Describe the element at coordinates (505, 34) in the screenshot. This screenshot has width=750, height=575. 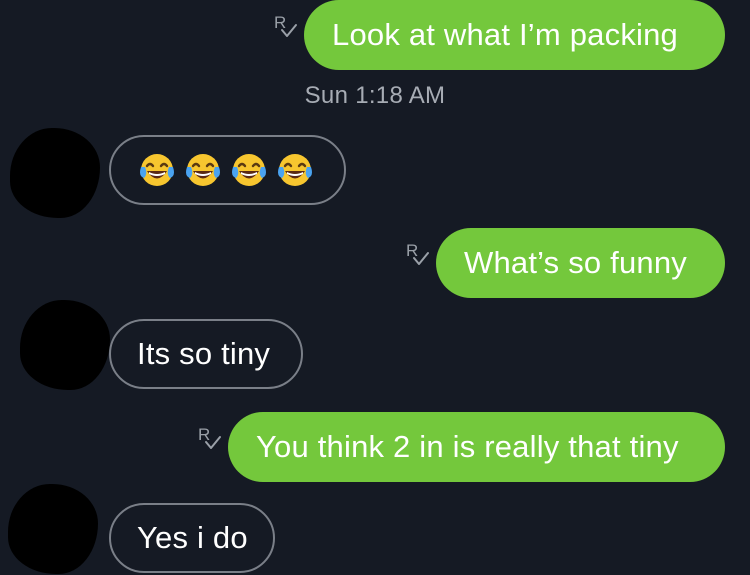
I see `message-text: Look at what I’m packing` at that location.